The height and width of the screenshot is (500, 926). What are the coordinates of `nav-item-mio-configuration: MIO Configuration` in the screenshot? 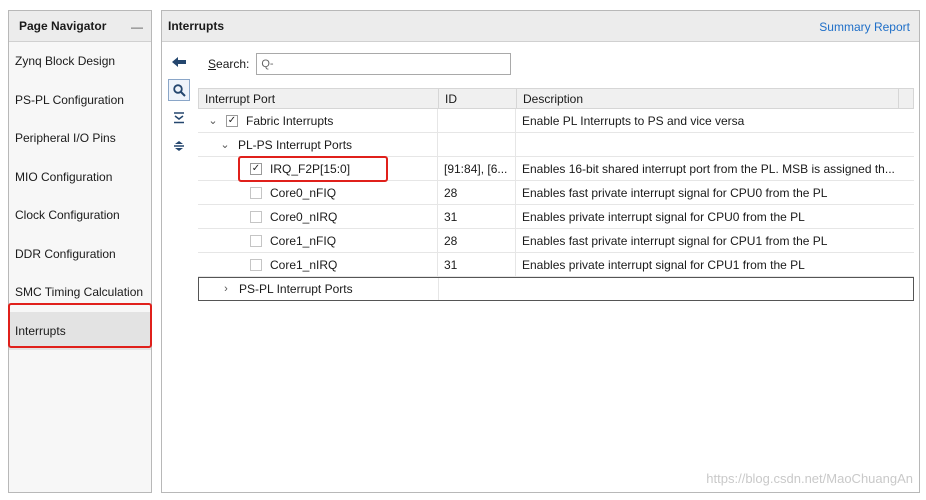 It's located at (80, 177).